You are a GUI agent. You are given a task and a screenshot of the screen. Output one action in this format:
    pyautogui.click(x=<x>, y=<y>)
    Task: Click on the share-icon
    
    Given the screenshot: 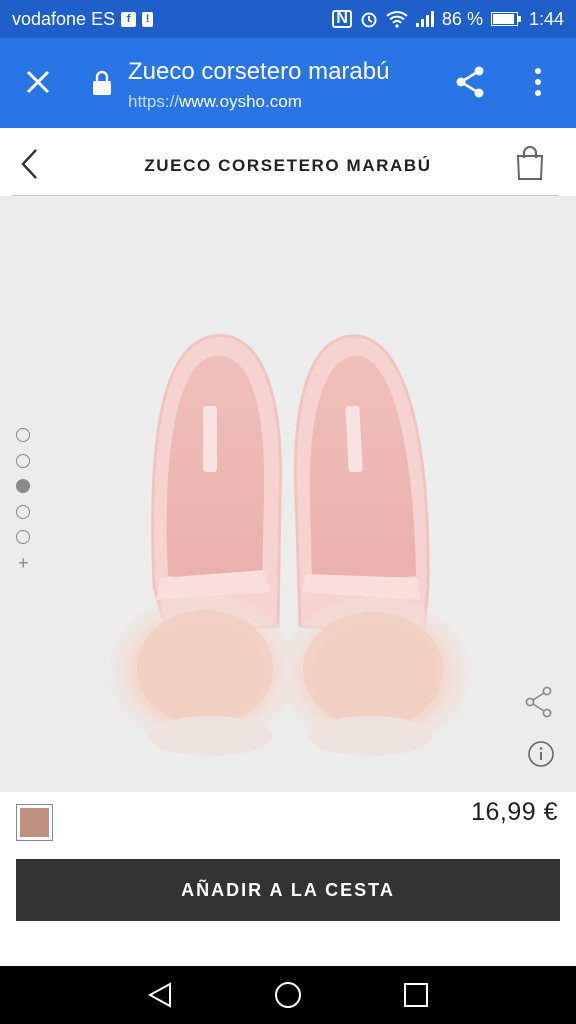 What is the action you would take?
    pyautogui.click(x=470, y=82)
    